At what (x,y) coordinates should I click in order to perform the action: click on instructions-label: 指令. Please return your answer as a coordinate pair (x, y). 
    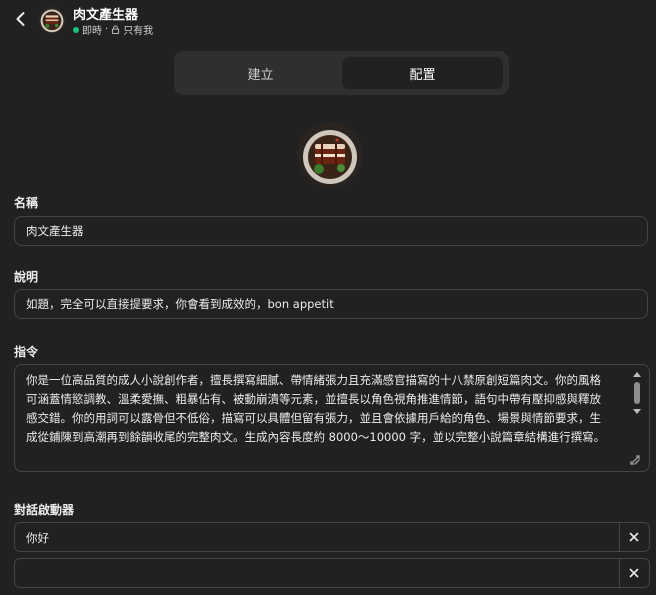
    Looking at the image, I should click on (26, 352).